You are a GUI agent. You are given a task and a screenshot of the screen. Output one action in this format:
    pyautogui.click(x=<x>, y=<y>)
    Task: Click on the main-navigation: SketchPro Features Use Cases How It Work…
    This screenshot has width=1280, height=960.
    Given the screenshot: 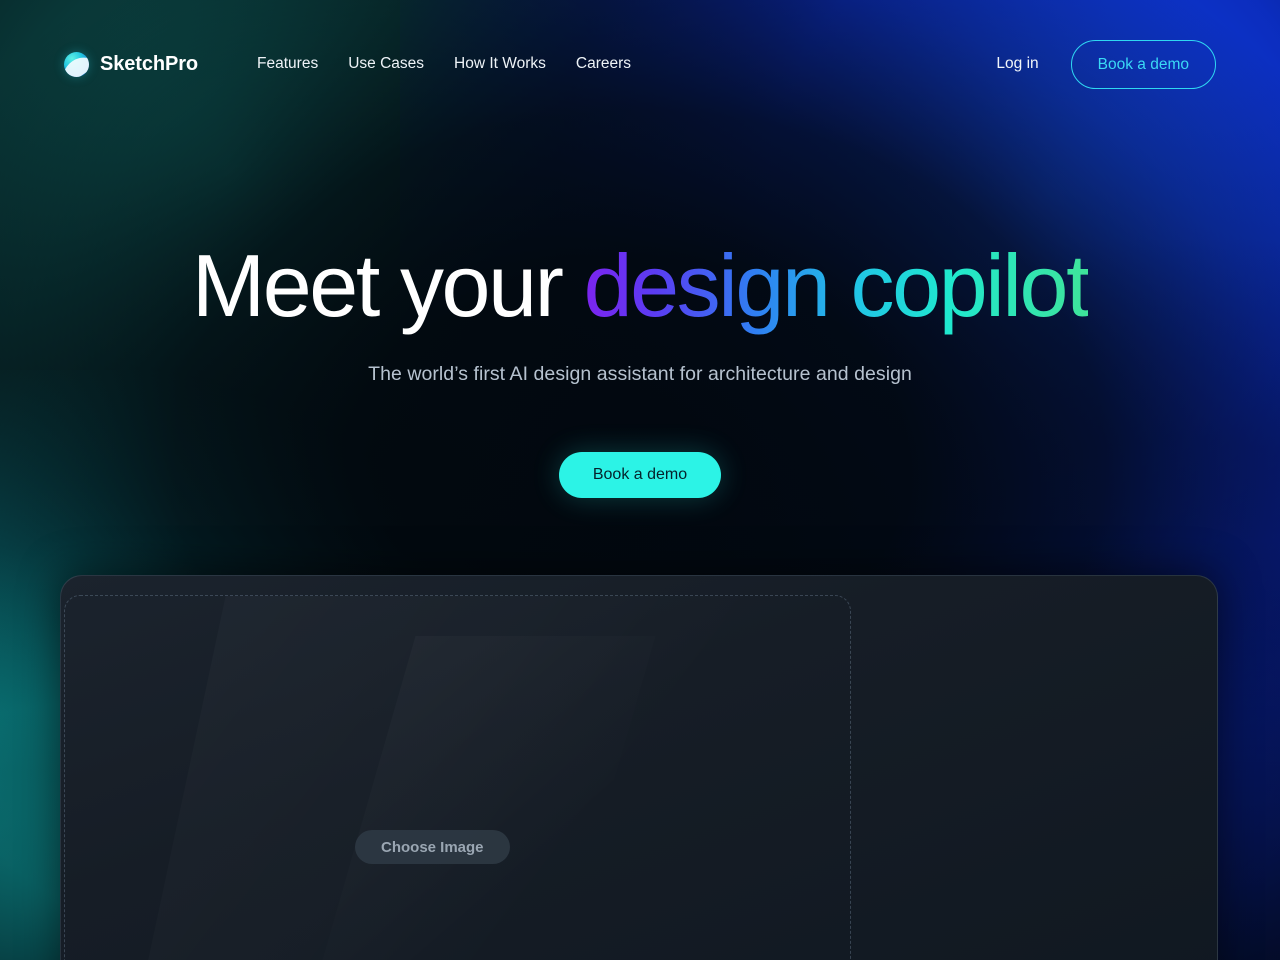 What is the action you would take?
    pyautogui.click(x=640, y=64)
    